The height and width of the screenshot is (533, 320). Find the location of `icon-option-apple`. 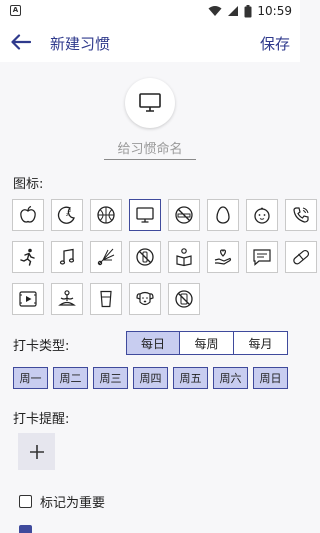

icon-option-apple is located at coordinates (28, 215).